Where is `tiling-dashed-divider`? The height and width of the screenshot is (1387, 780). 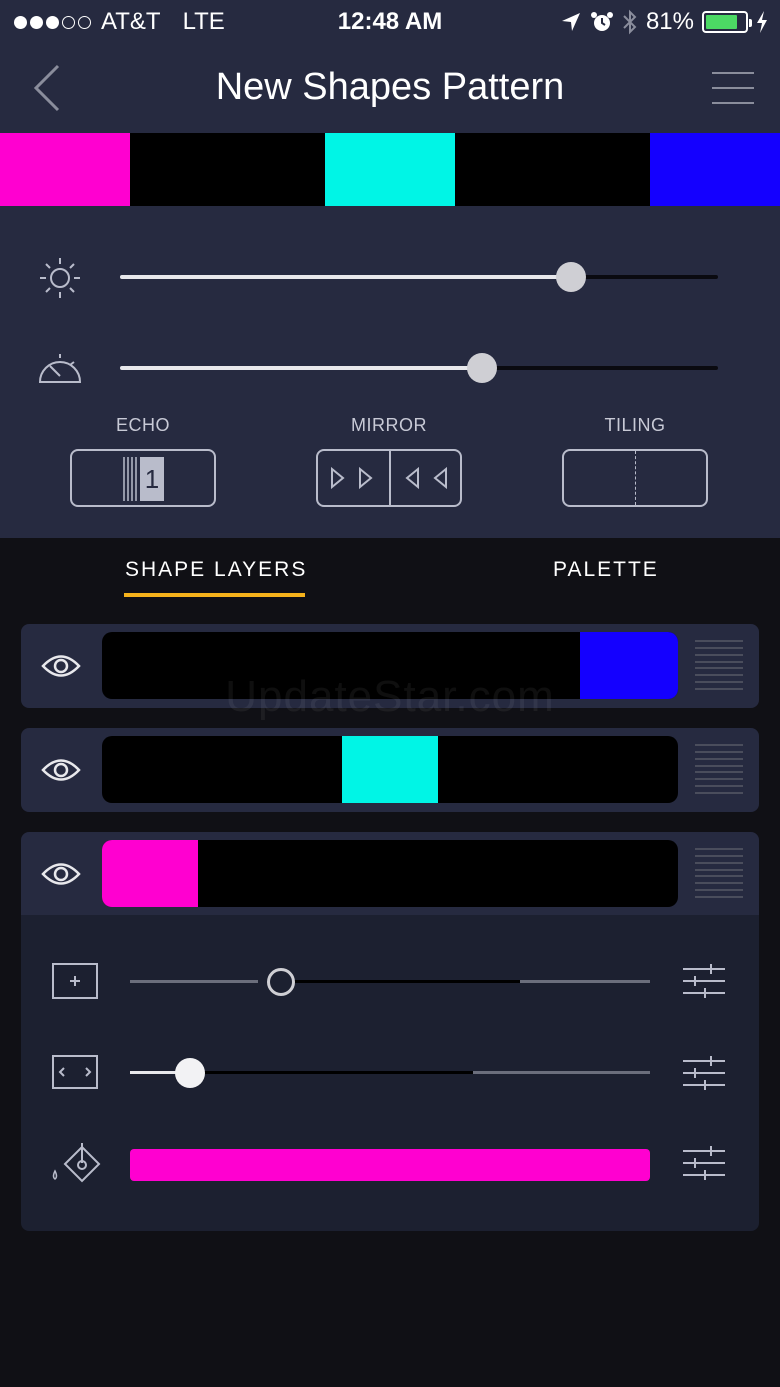 tiling-dashed-divider is located at coordinates (635, 478).